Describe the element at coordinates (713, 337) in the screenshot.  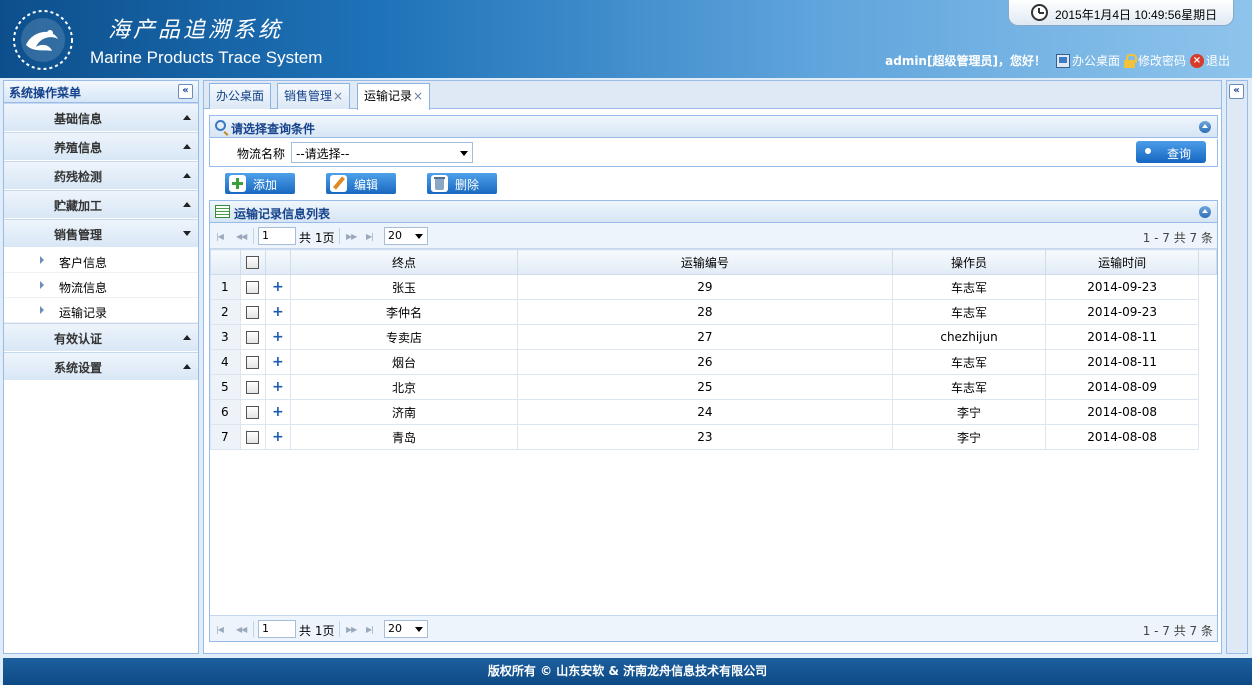
I see `table-row: 3 + 专卖店 27 chezhijun 2014-08-11` at that location.